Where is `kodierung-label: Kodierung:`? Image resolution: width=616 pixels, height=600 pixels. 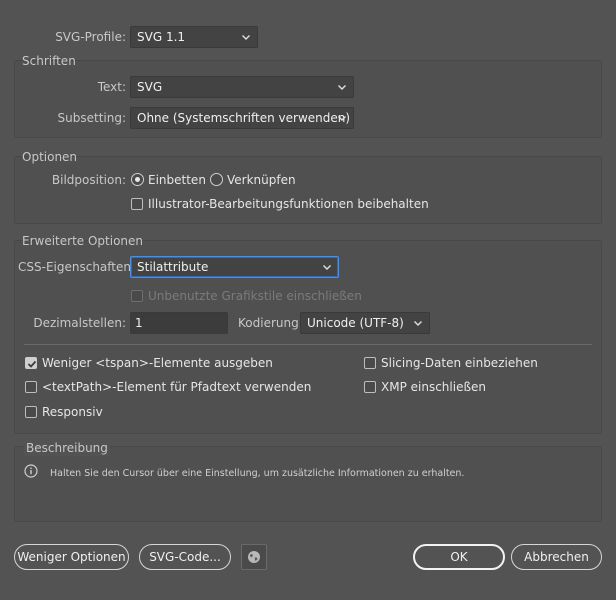
kodierung-label: Kodierung: is located at coordinates (270, 323).